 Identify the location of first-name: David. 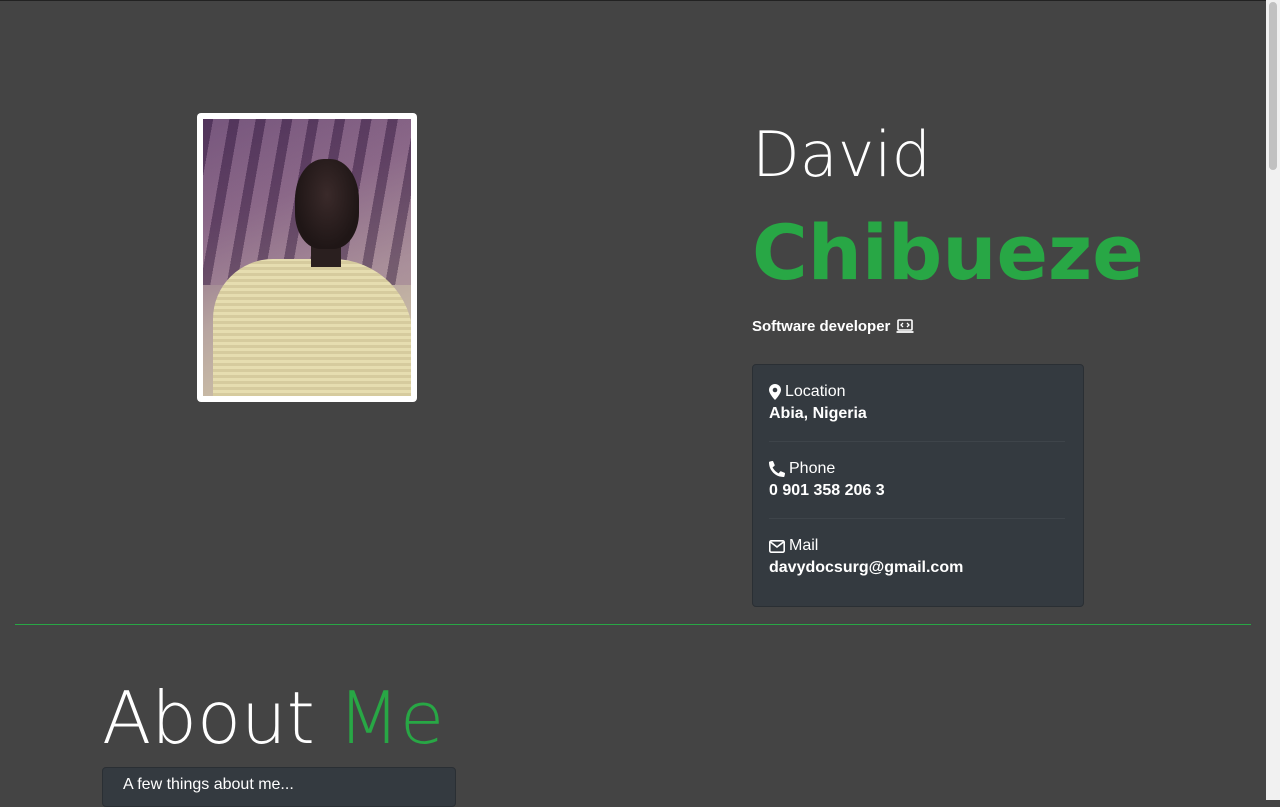
(842, 154).